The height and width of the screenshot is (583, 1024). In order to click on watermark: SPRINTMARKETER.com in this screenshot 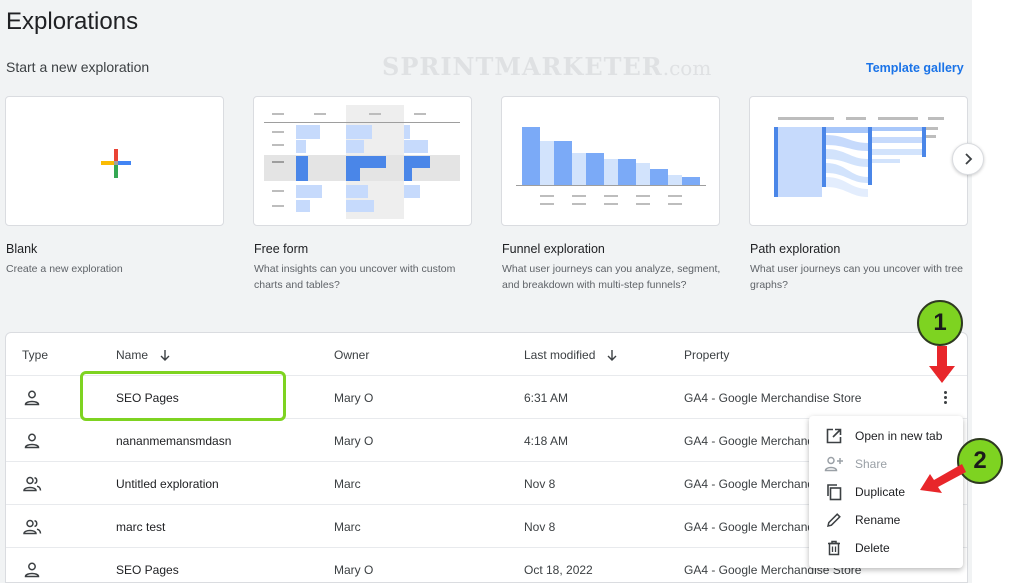, I will do `click(546, 66)`.